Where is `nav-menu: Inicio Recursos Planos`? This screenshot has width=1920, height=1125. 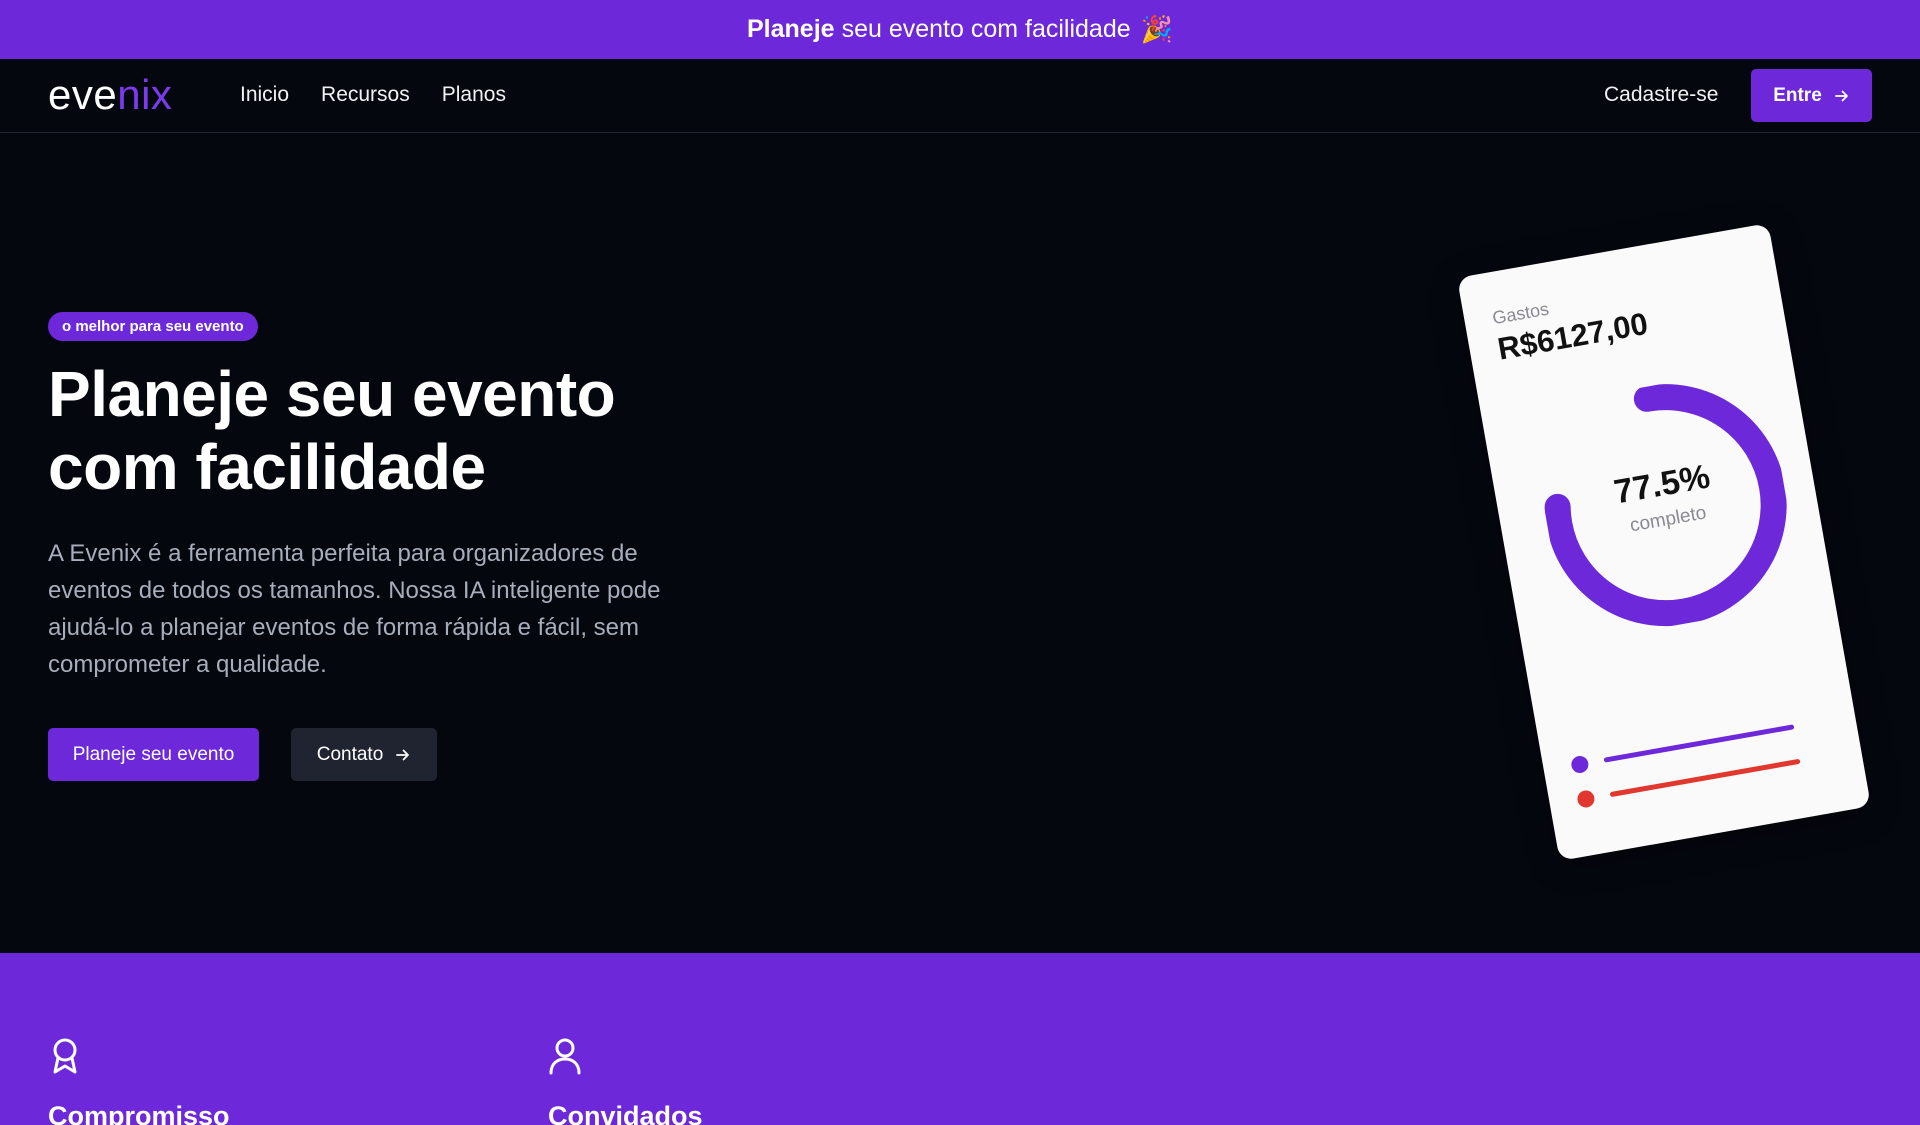
nav-menu: Inicio Recursos Planos is located at coordinates (373, 95).